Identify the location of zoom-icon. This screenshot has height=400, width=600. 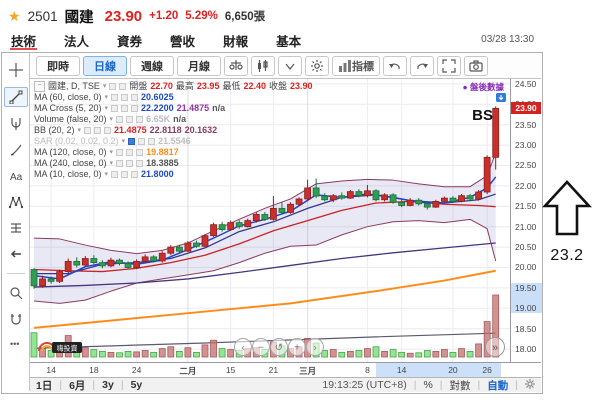
(16, 293).